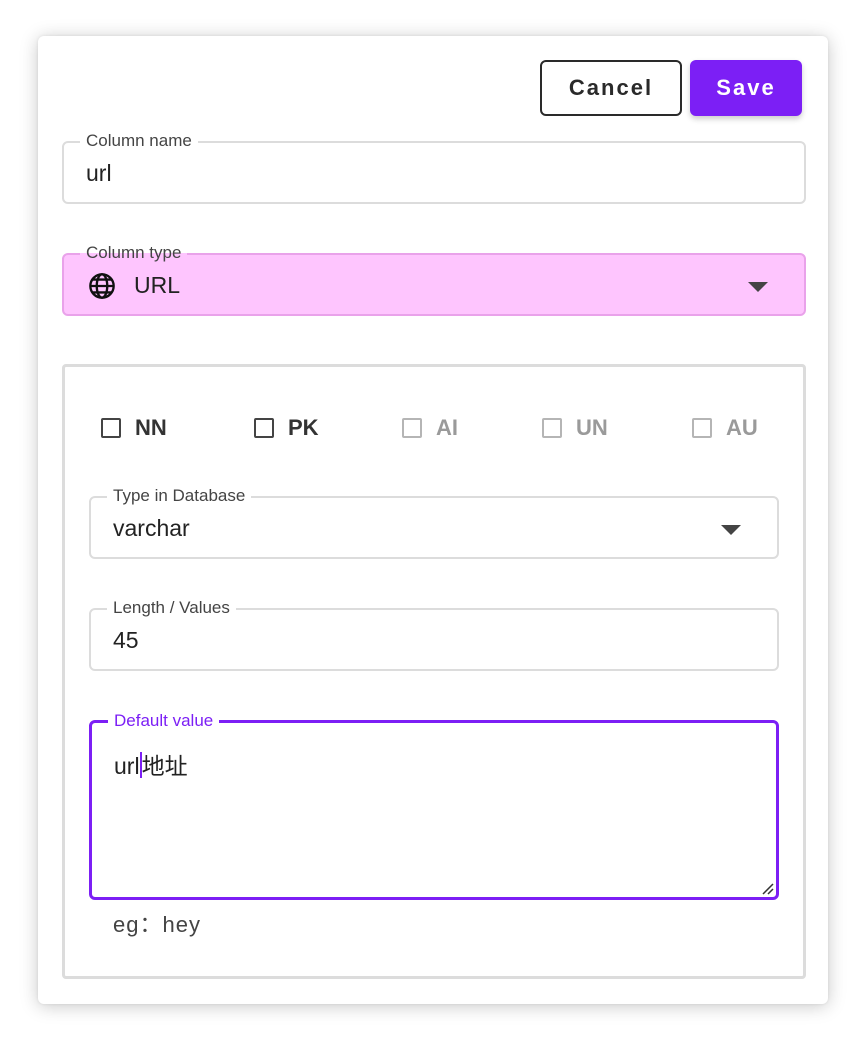  What do you see at coordinates (303, 427) in the screenshot?
I see `checkbox-pk-label: PK` at bounding box center [303, 427].